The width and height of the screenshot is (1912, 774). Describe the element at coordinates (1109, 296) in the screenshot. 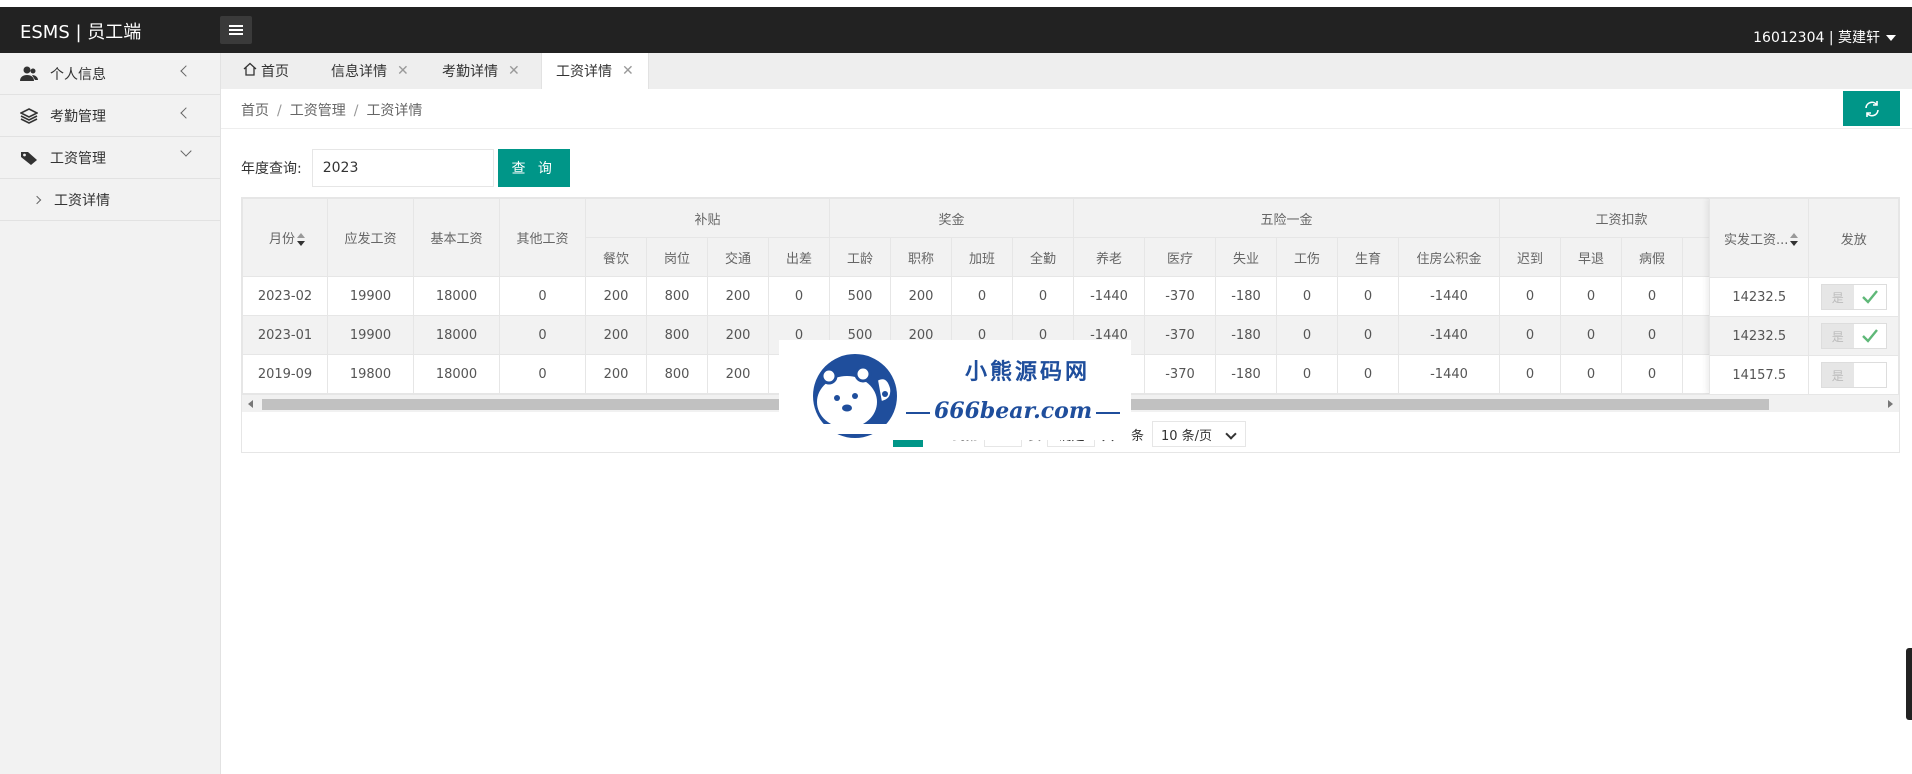

I see `cell-pension: -1440` at that location.